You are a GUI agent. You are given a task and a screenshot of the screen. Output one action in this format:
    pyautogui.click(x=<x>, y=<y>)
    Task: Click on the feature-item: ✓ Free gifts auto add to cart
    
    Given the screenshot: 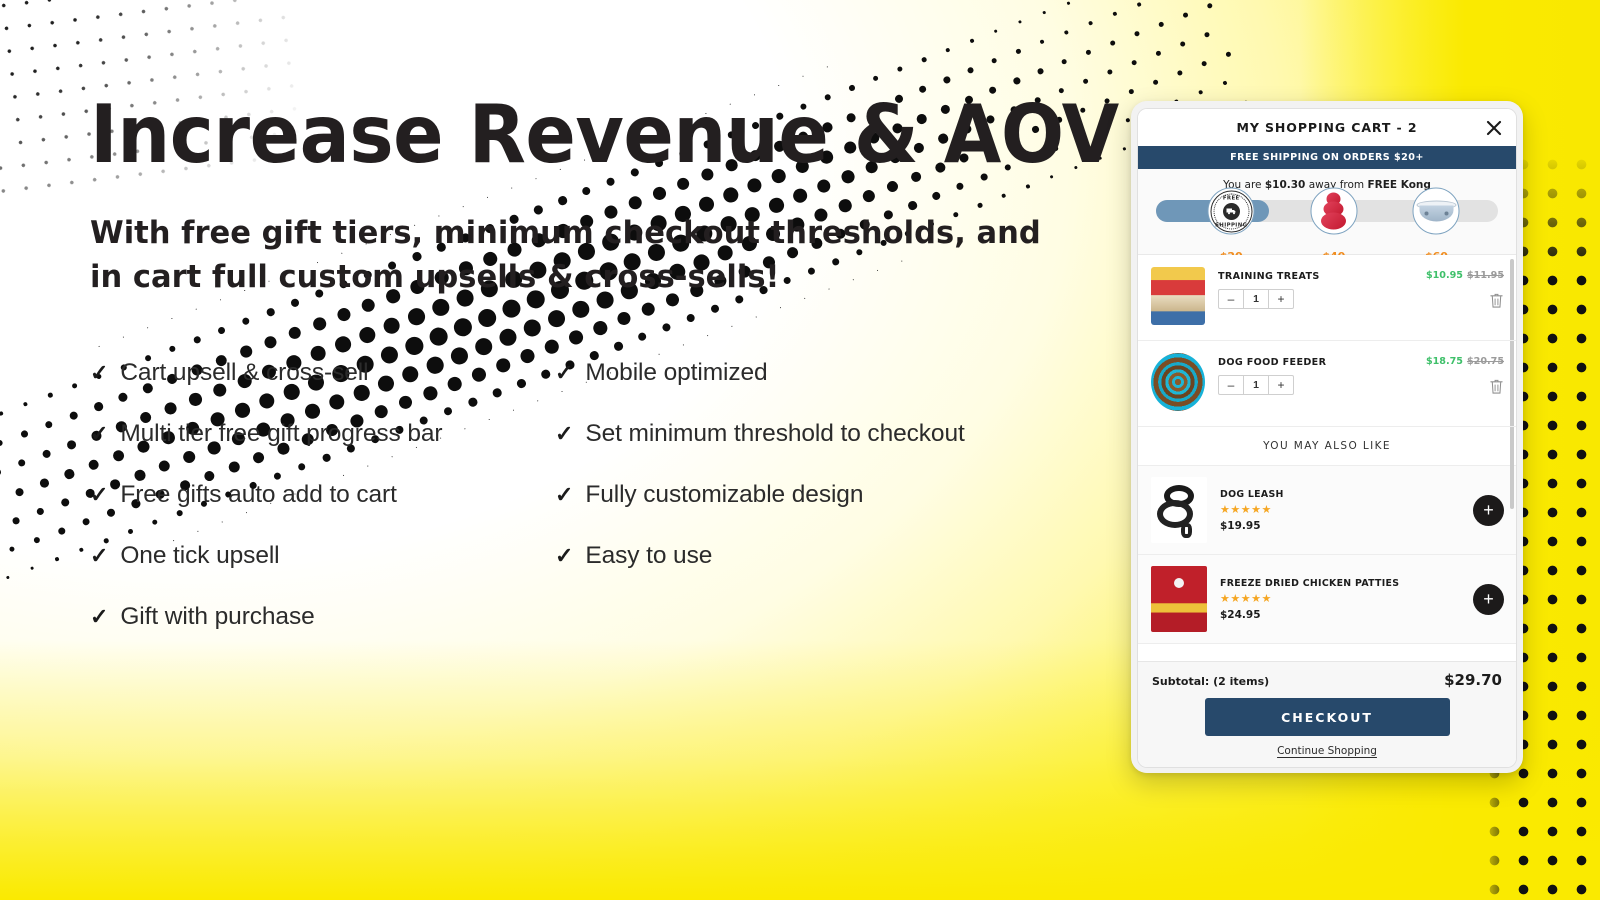 What is the action you would take?
    pyautogui.click(x=322, y=513)
    